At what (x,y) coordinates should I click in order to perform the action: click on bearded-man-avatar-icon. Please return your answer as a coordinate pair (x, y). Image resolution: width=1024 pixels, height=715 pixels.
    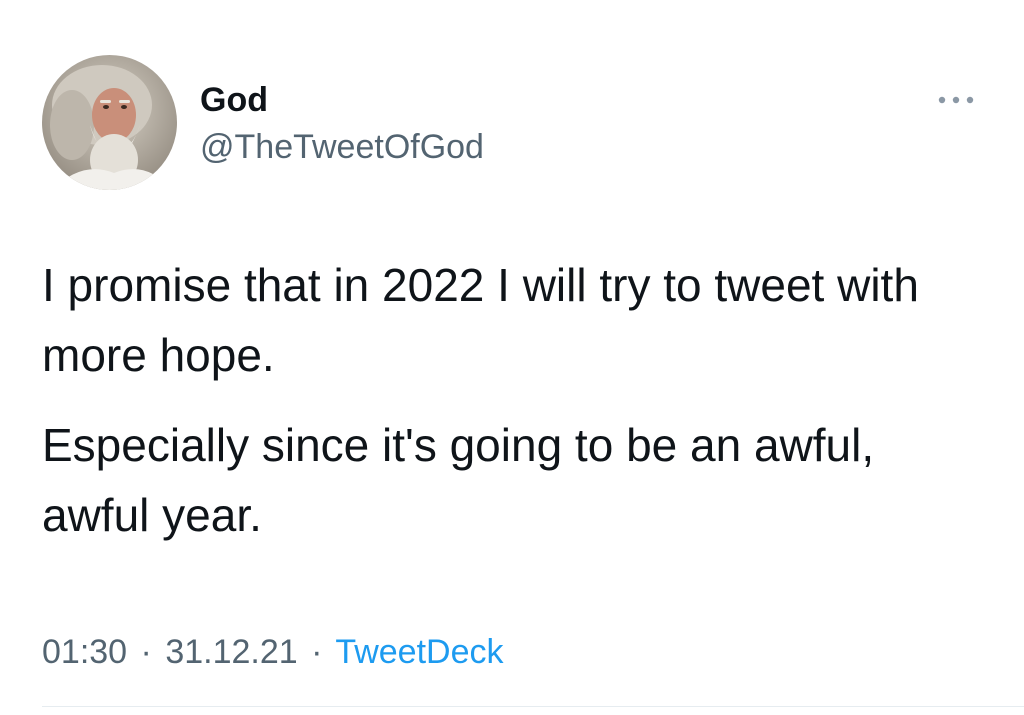
    Looking at the image, I should click on (109, 122).